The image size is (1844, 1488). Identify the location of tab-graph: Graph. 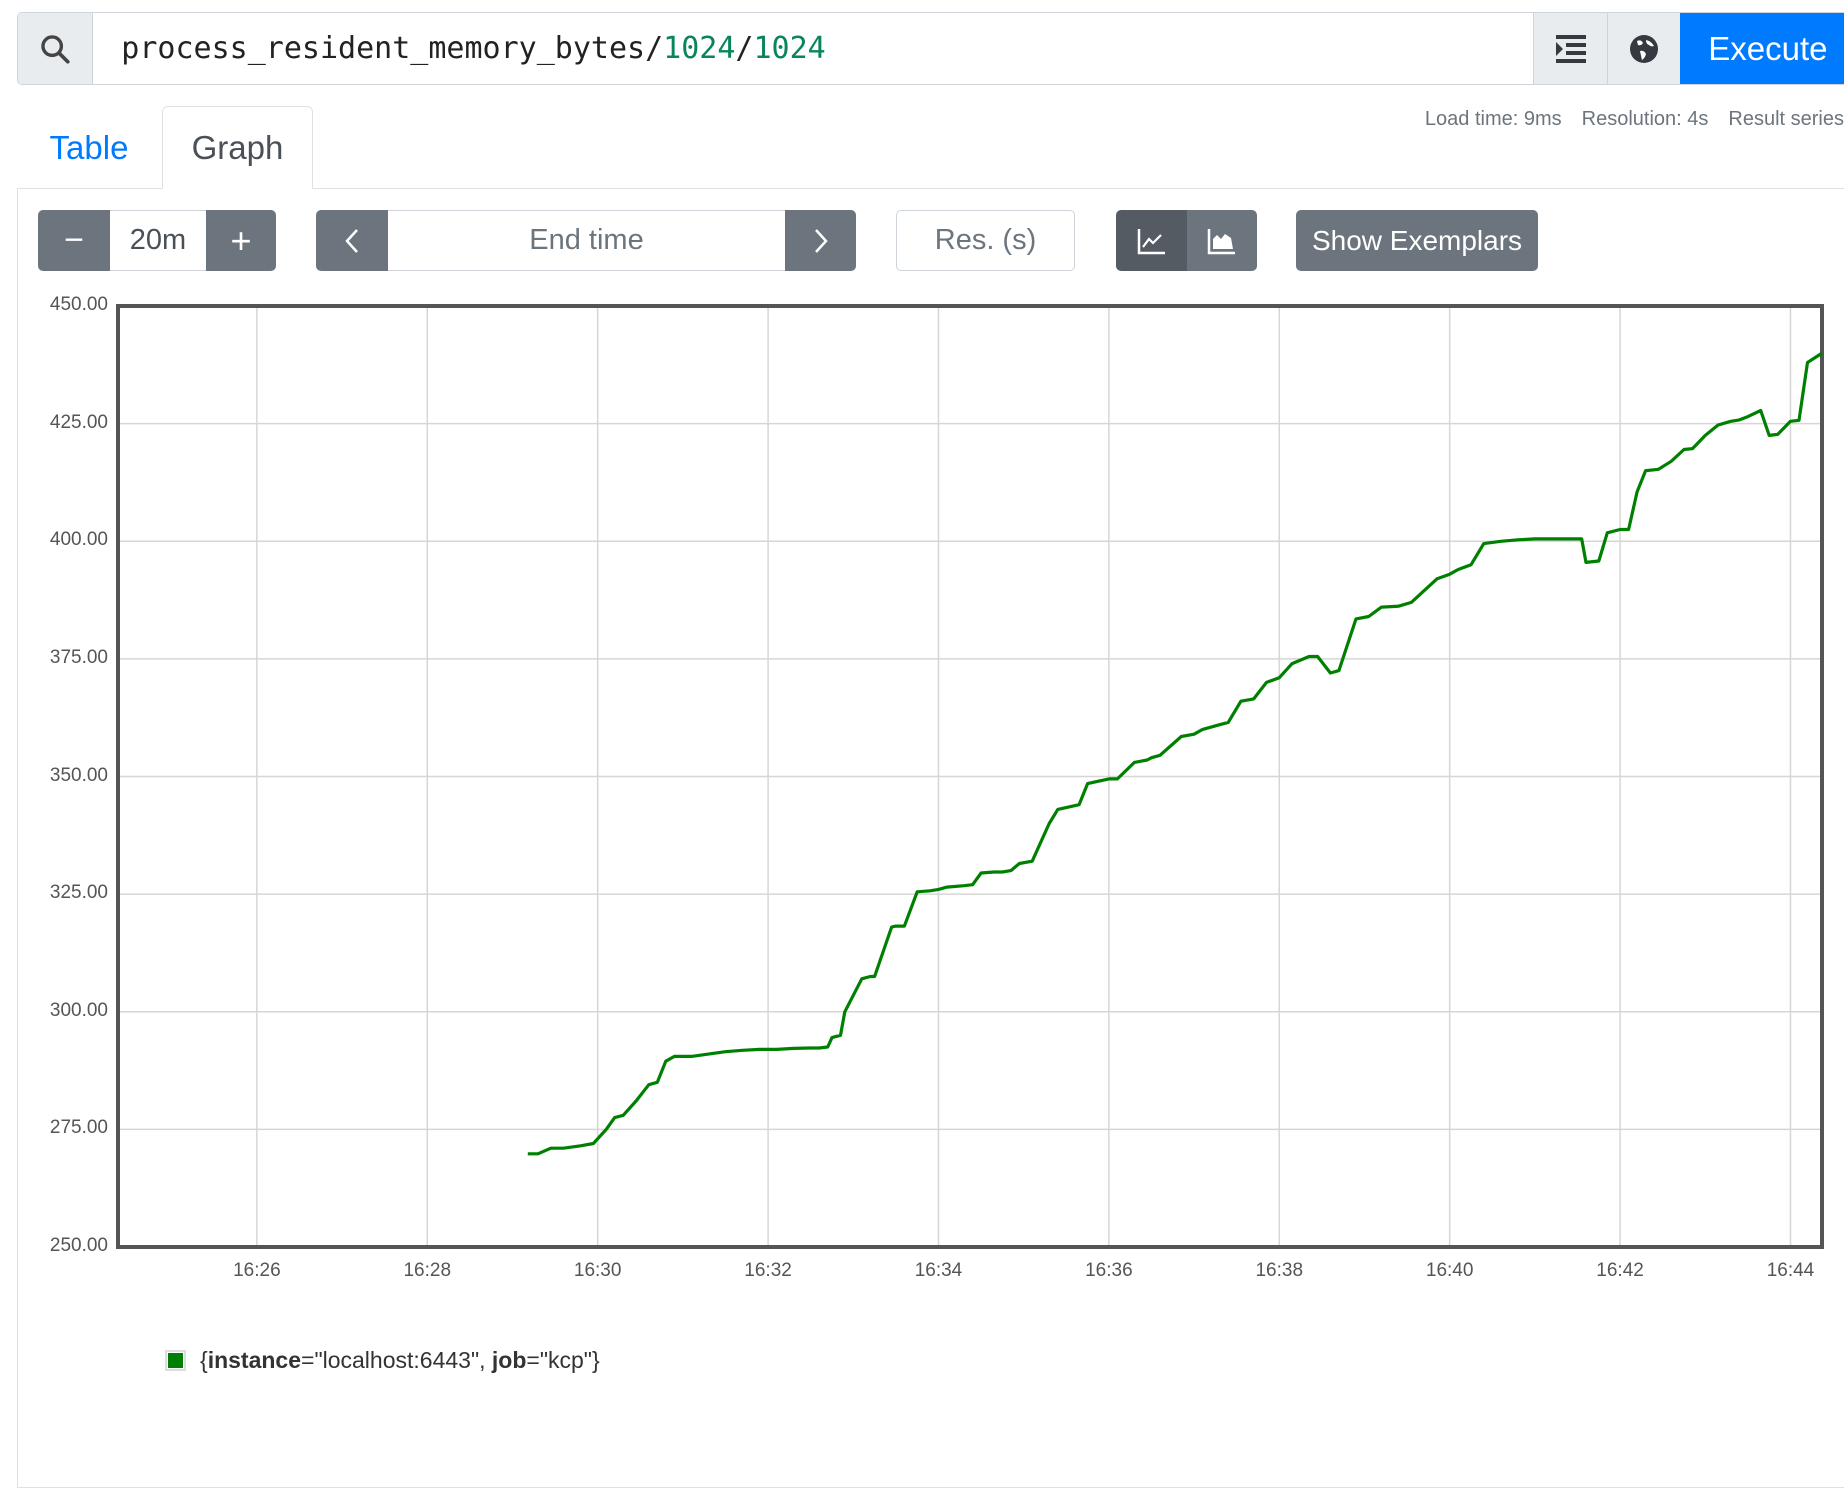
(237, 147).